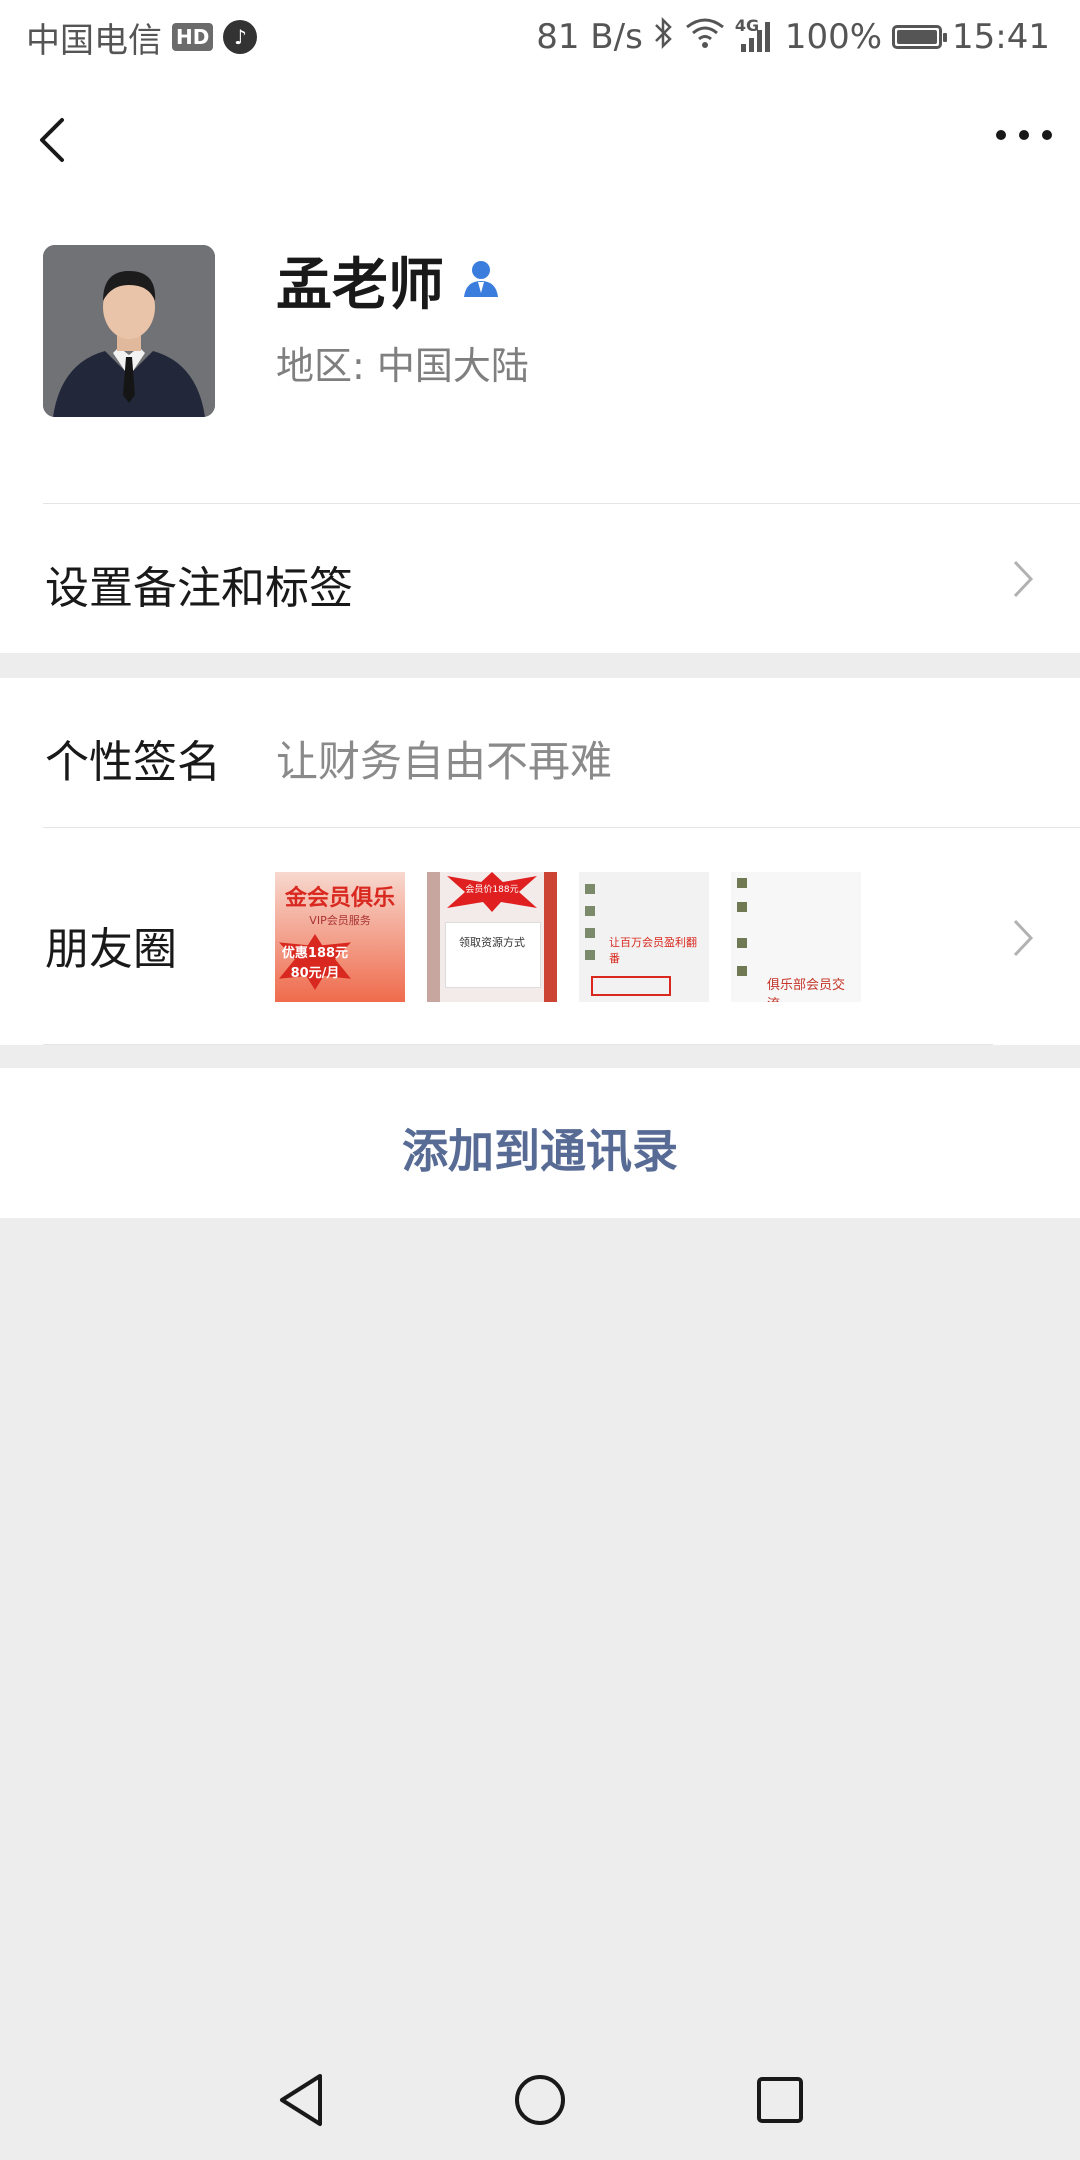 The height and width of the screenshot is (2160, 1080). I want to click on add-contact-label: 添加到通讯录, so click(540, 1151).